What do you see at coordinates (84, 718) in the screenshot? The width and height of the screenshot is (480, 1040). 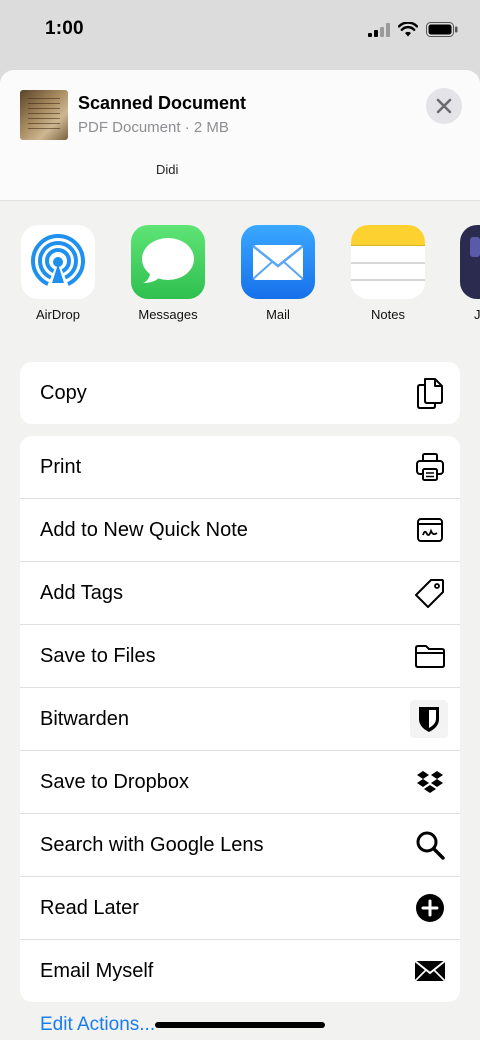 I see `action-label: Bitwarden` at bounding box center [84, 718].